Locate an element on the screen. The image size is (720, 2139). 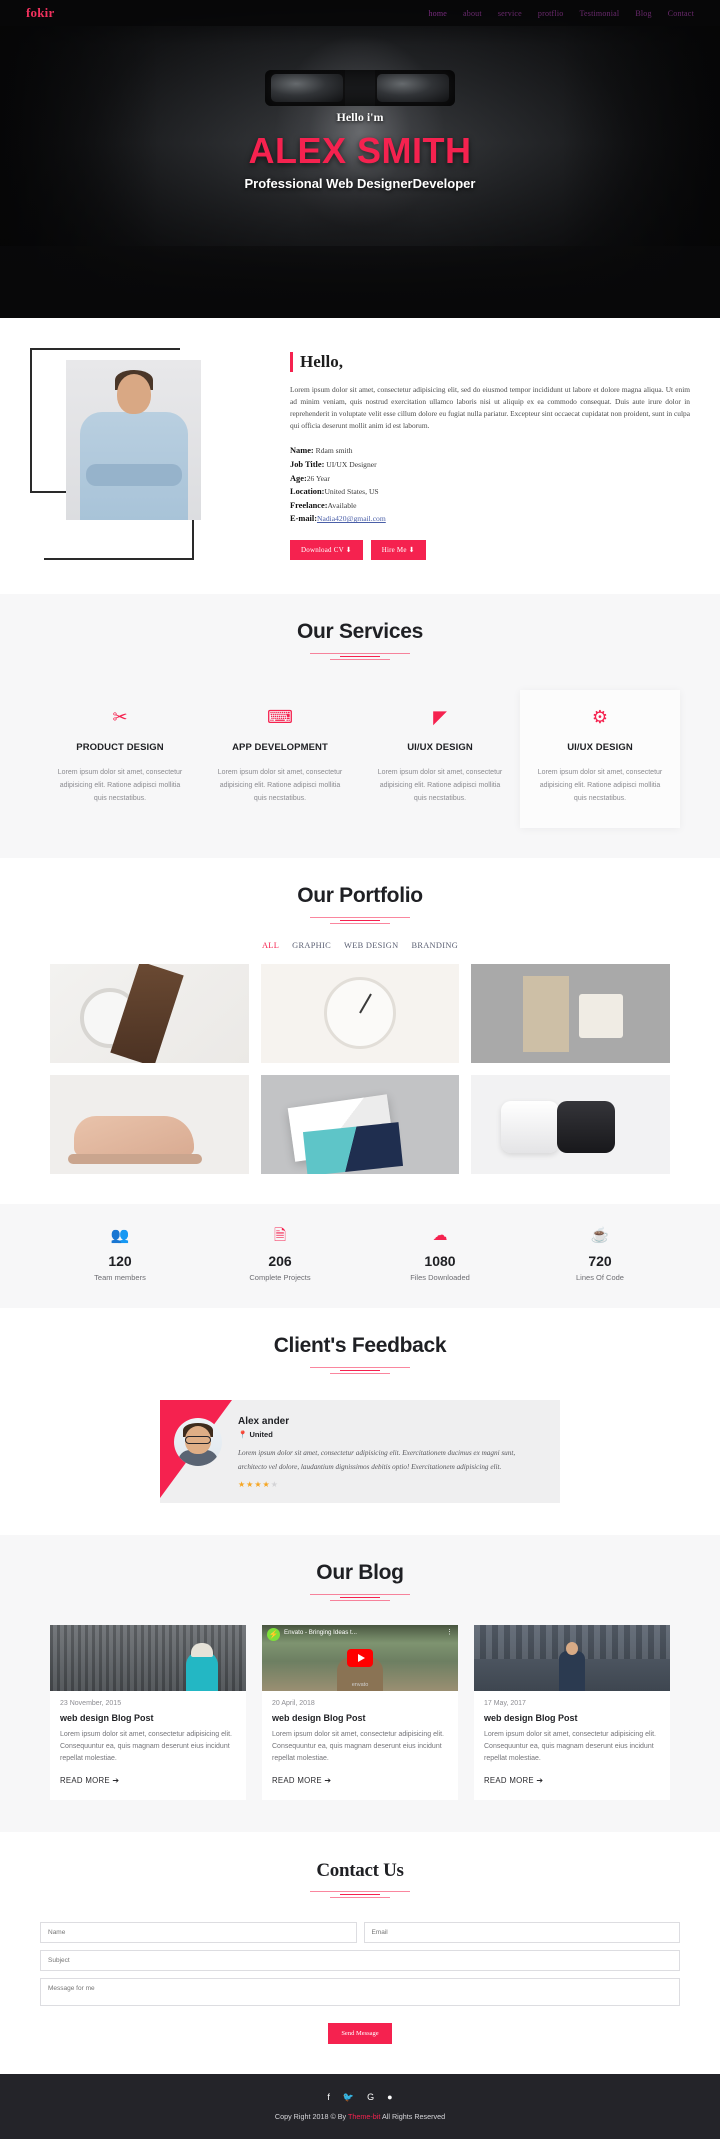
counter-files-downloaded: ☁ 1080 Files Downloaded is located at coordinates (440, 1255).